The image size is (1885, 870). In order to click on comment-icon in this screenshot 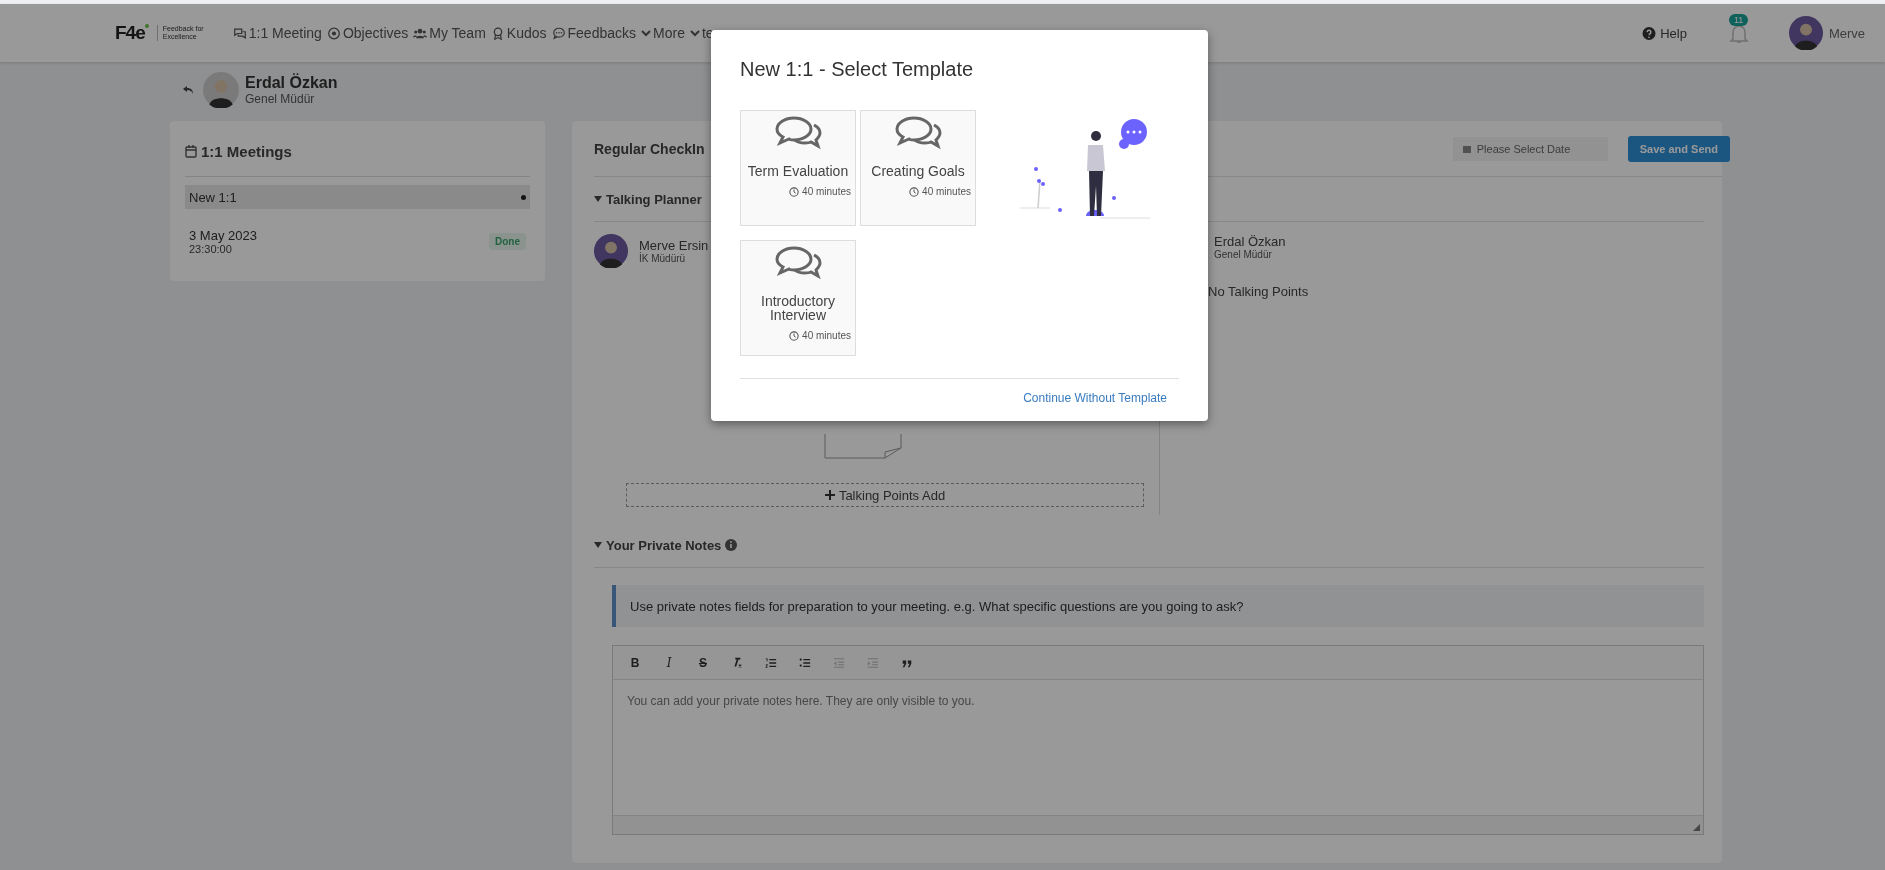, I will do `click(558, 33)`.